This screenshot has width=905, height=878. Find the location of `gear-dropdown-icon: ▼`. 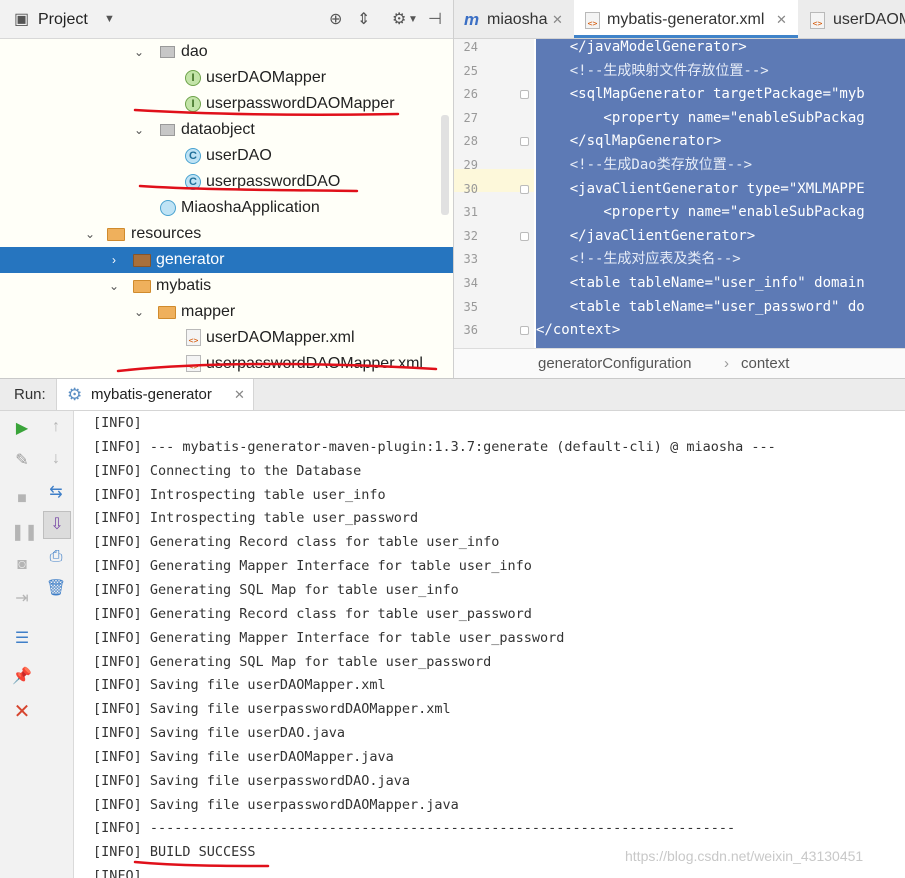

gear-dropdown-icon: ▼ is located at coordinates (413, 19).